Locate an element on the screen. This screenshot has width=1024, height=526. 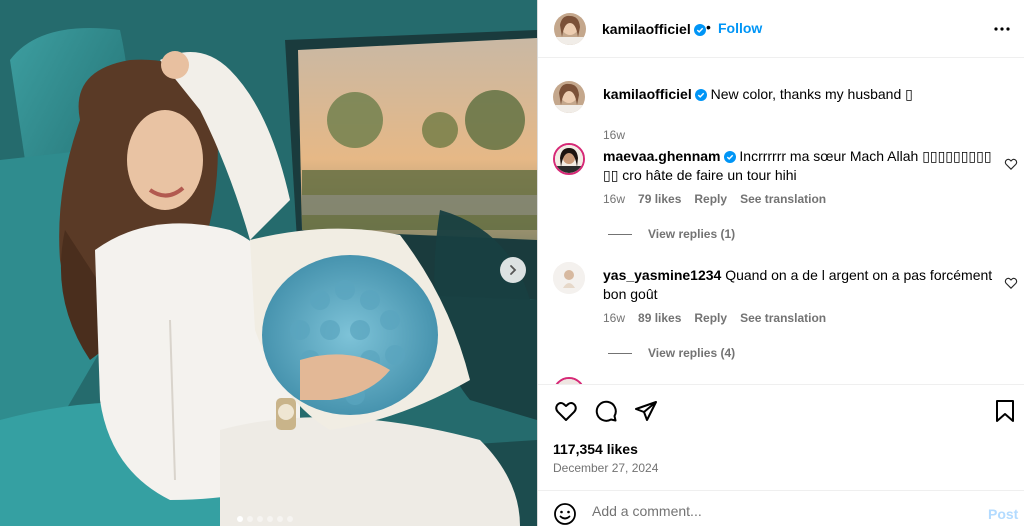
caption-age: 16w is located at coordinates (614, 135).